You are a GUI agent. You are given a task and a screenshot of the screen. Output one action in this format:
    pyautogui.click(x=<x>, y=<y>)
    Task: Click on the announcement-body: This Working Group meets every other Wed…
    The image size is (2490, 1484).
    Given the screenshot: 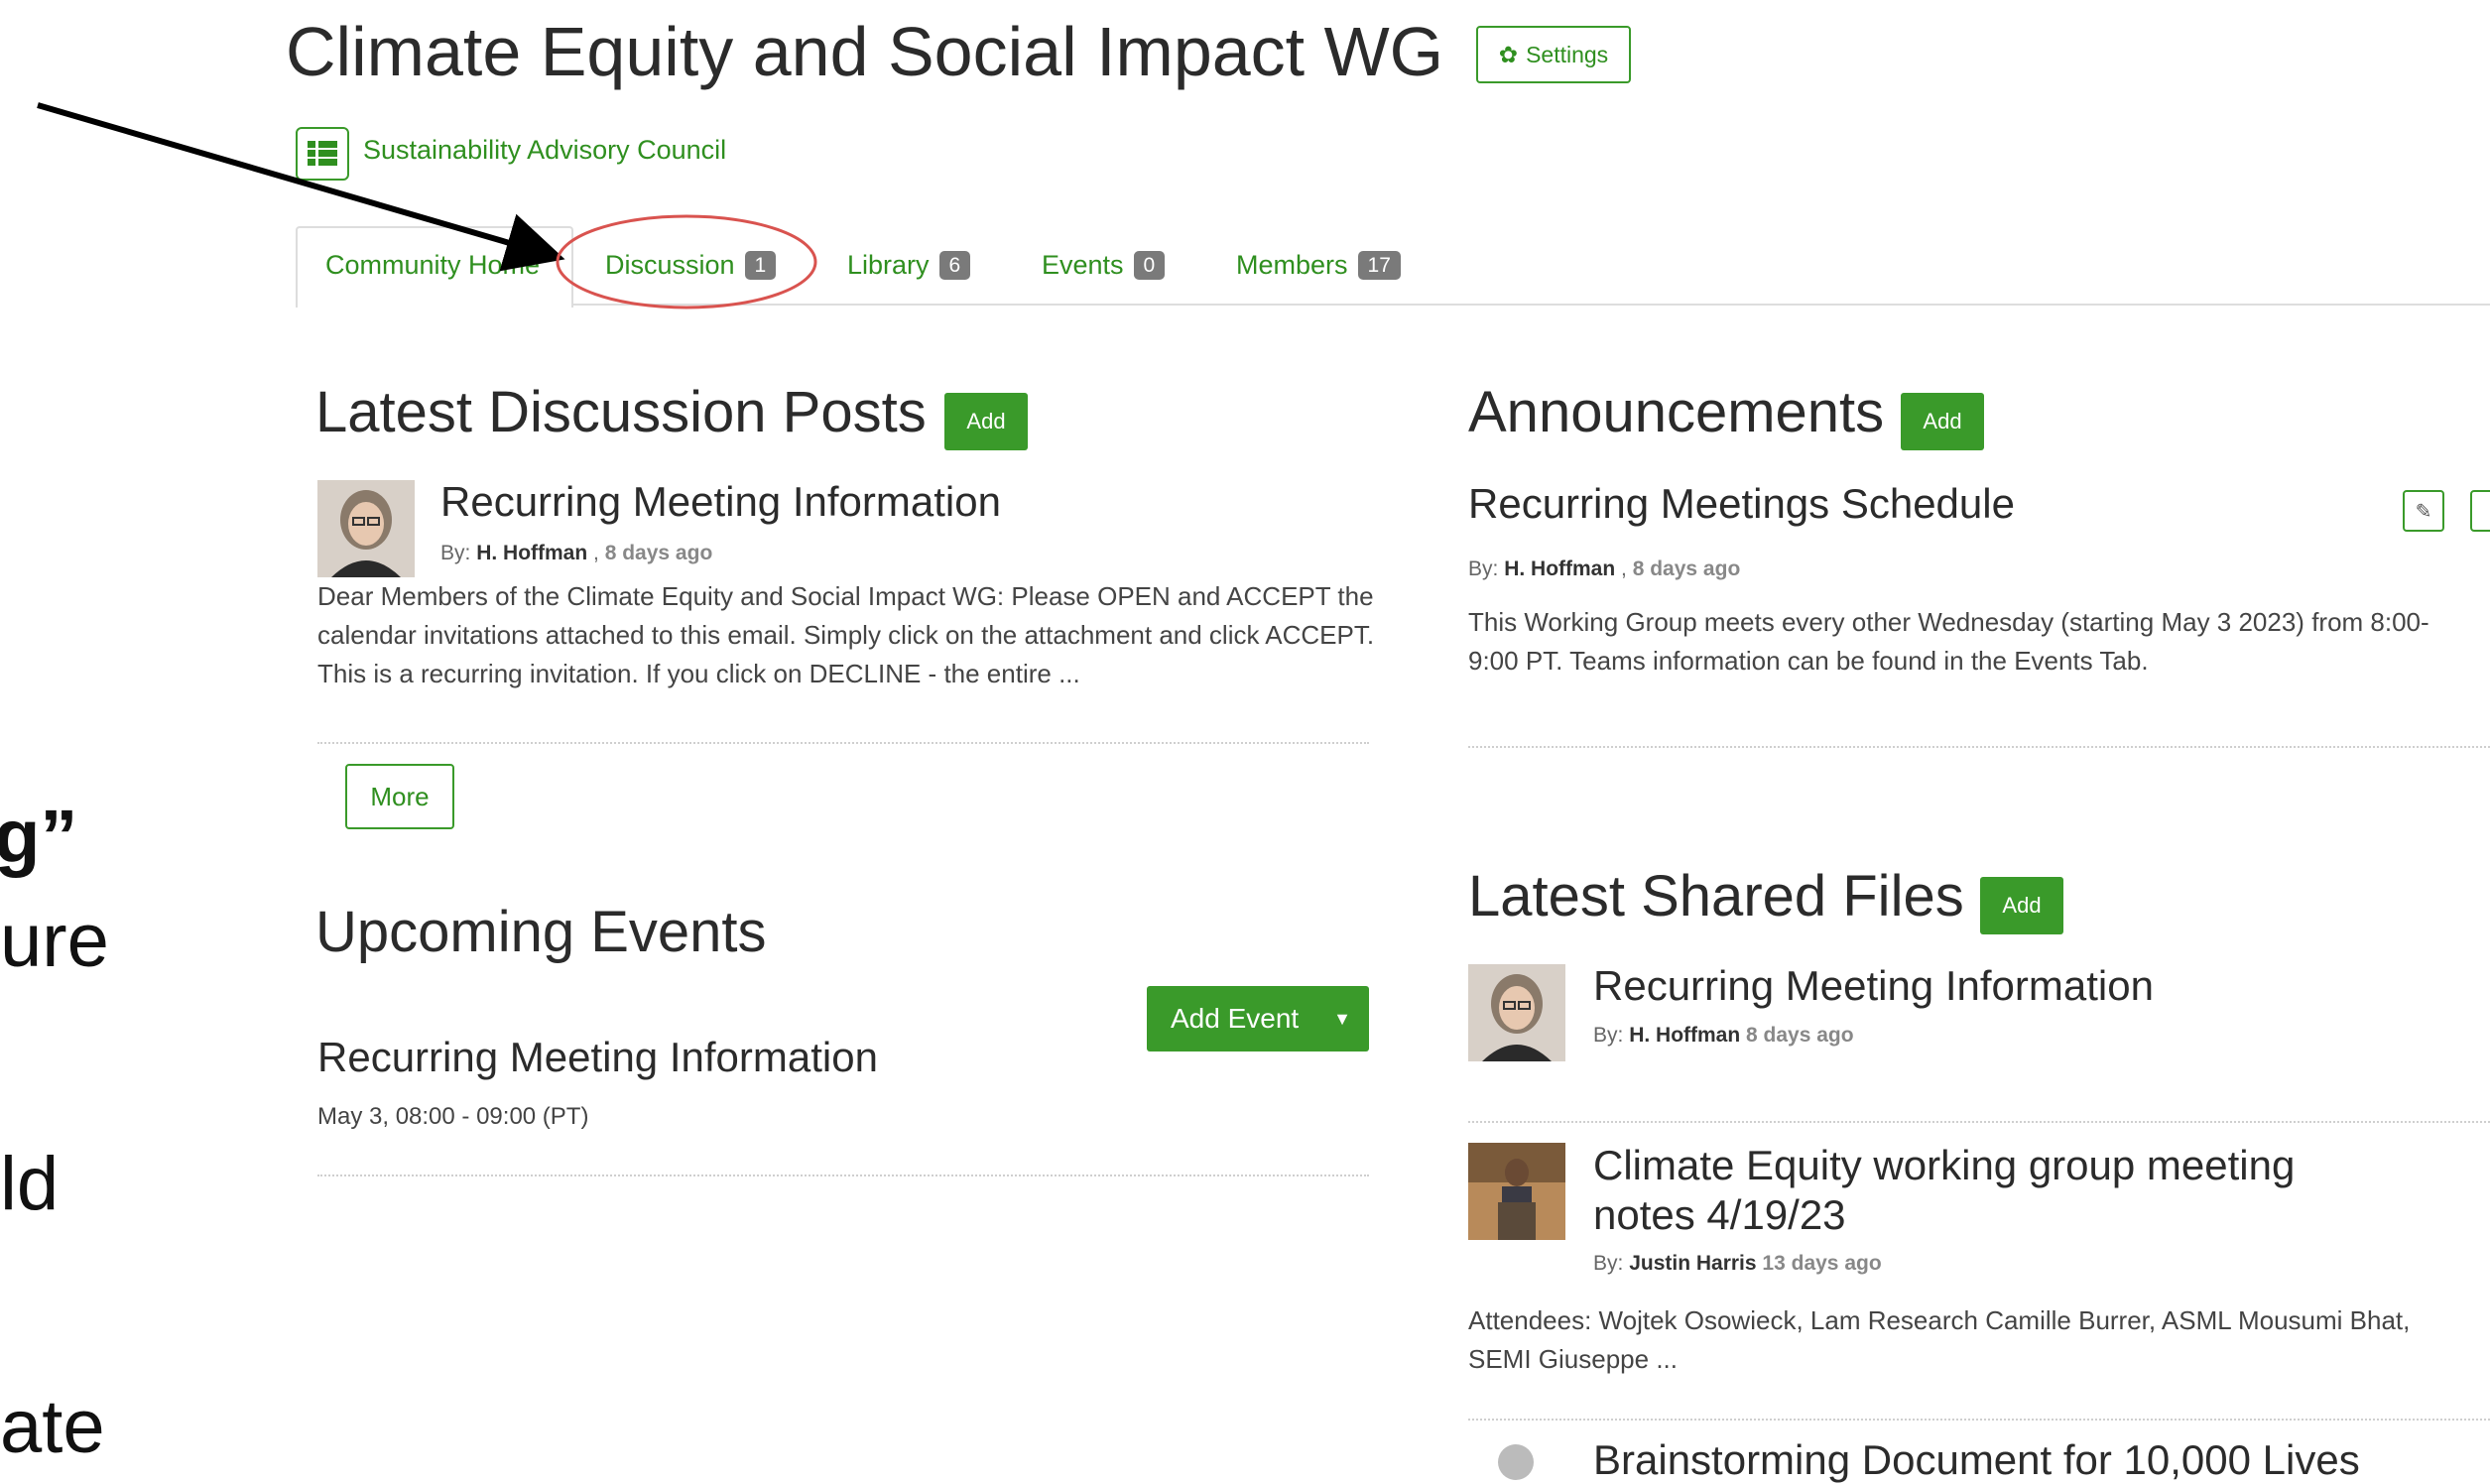 What is the action you would take?
    pyautogui.click(x=1949, y=641)
    